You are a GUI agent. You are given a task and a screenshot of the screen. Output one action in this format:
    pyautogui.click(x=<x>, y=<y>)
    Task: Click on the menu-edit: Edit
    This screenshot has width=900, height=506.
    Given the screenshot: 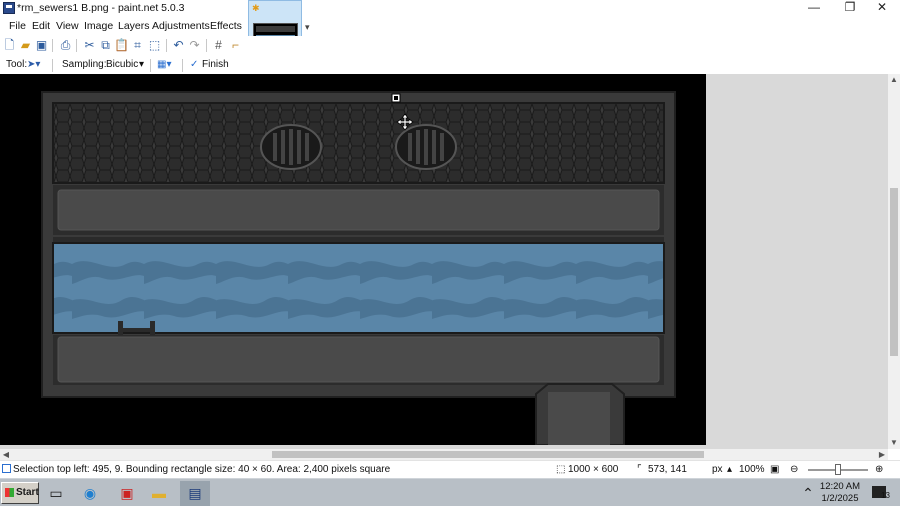 What is the action you would take?
    pyautogui.click(x=41, y=26)
    